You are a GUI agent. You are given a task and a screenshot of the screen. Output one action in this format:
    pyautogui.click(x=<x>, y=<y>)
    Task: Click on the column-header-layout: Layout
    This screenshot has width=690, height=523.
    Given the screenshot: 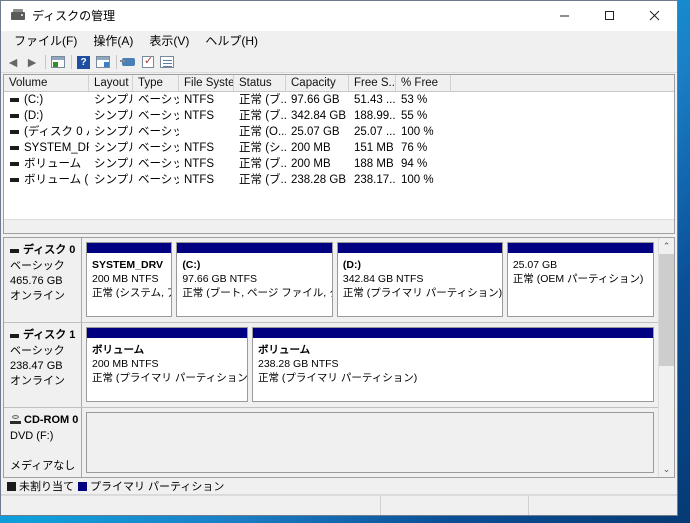 What is the action you would take?
    pyautogui.click(x=111, y=83)
    